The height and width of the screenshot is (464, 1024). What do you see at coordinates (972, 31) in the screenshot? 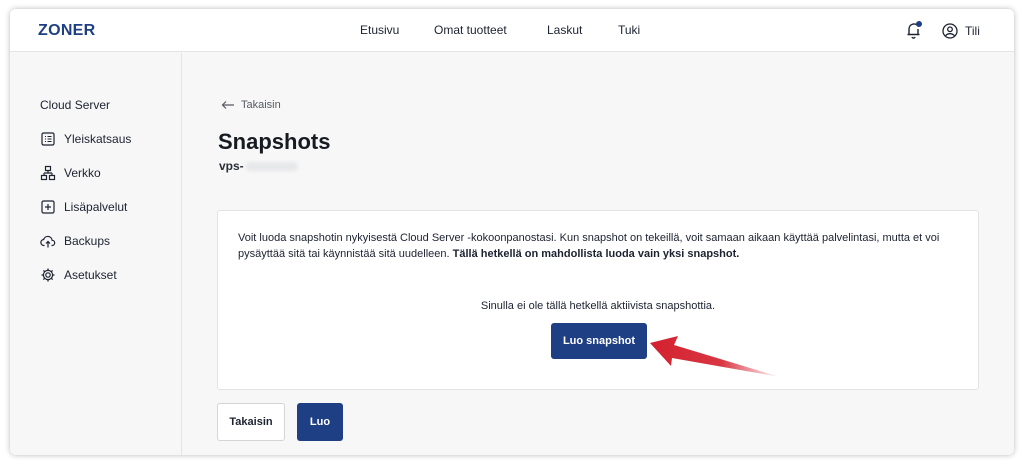
I see `account-label: Tili` at bounding box center [972, 31].